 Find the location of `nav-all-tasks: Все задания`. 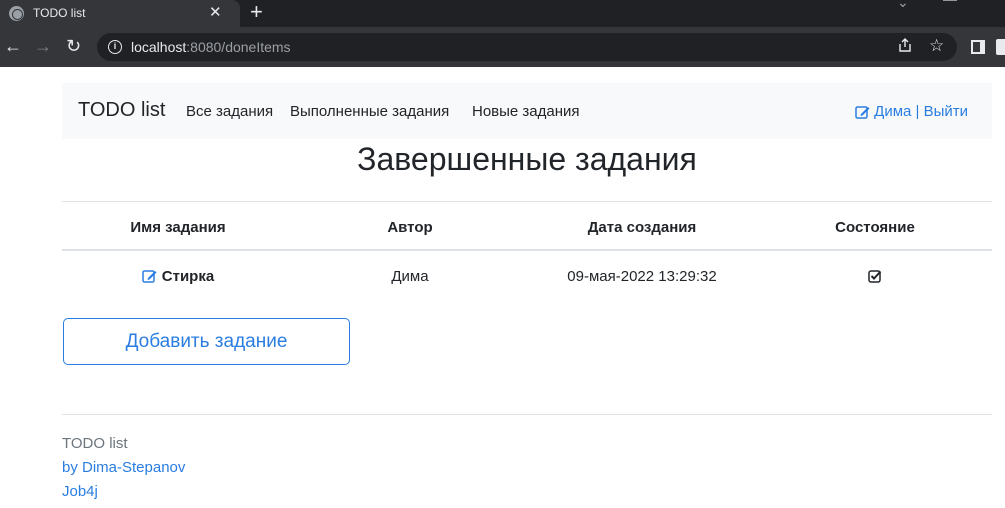

nav-all-tasks: Все задания is located at coordinates (229, 111).